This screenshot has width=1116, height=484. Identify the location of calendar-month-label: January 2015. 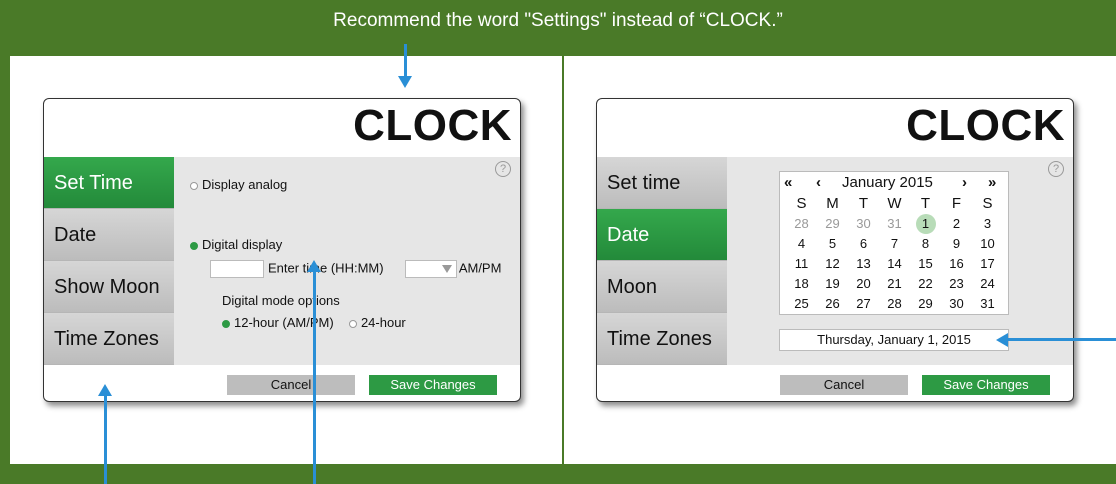
(887, 182).